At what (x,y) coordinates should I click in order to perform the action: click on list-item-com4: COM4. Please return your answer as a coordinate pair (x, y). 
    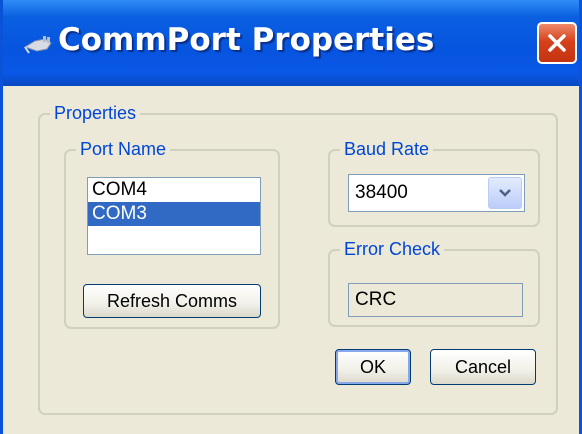
    Looking at the image, I should click on (174, 190).